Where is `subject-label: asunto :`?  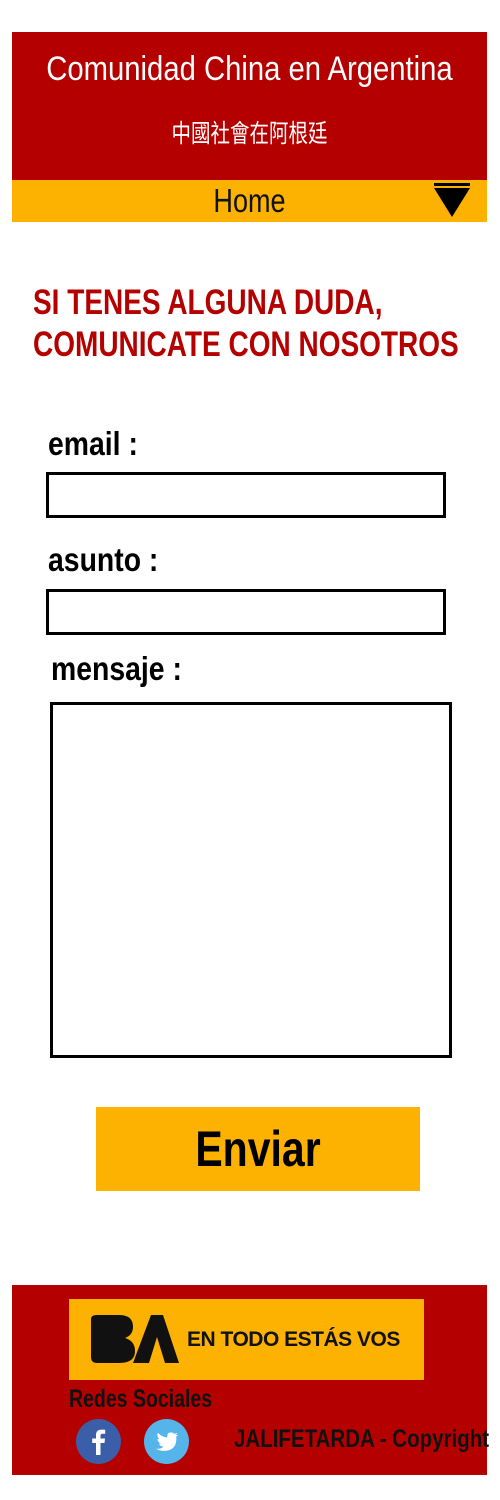 subject-label: asunto : is located at coordinates (103, 559).